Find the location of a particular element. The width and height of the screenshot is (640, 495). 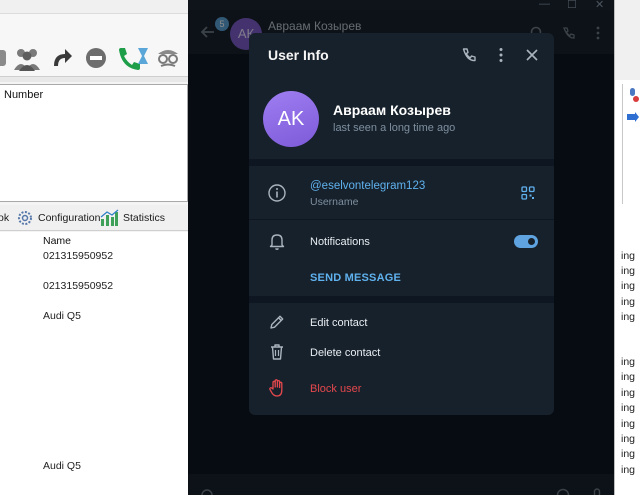

info-icon is located at coordinates (277, 193).